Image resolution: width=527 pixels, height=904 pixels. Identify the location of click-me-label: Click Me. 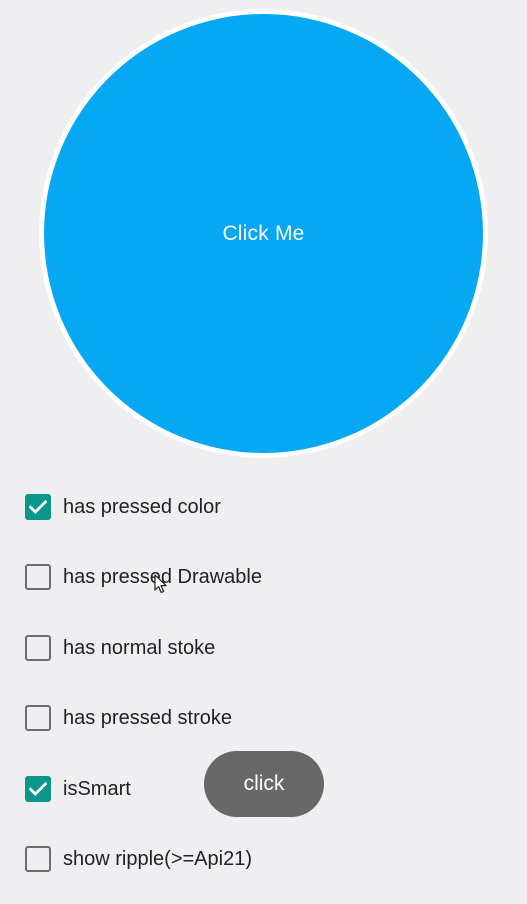
(263, 233).